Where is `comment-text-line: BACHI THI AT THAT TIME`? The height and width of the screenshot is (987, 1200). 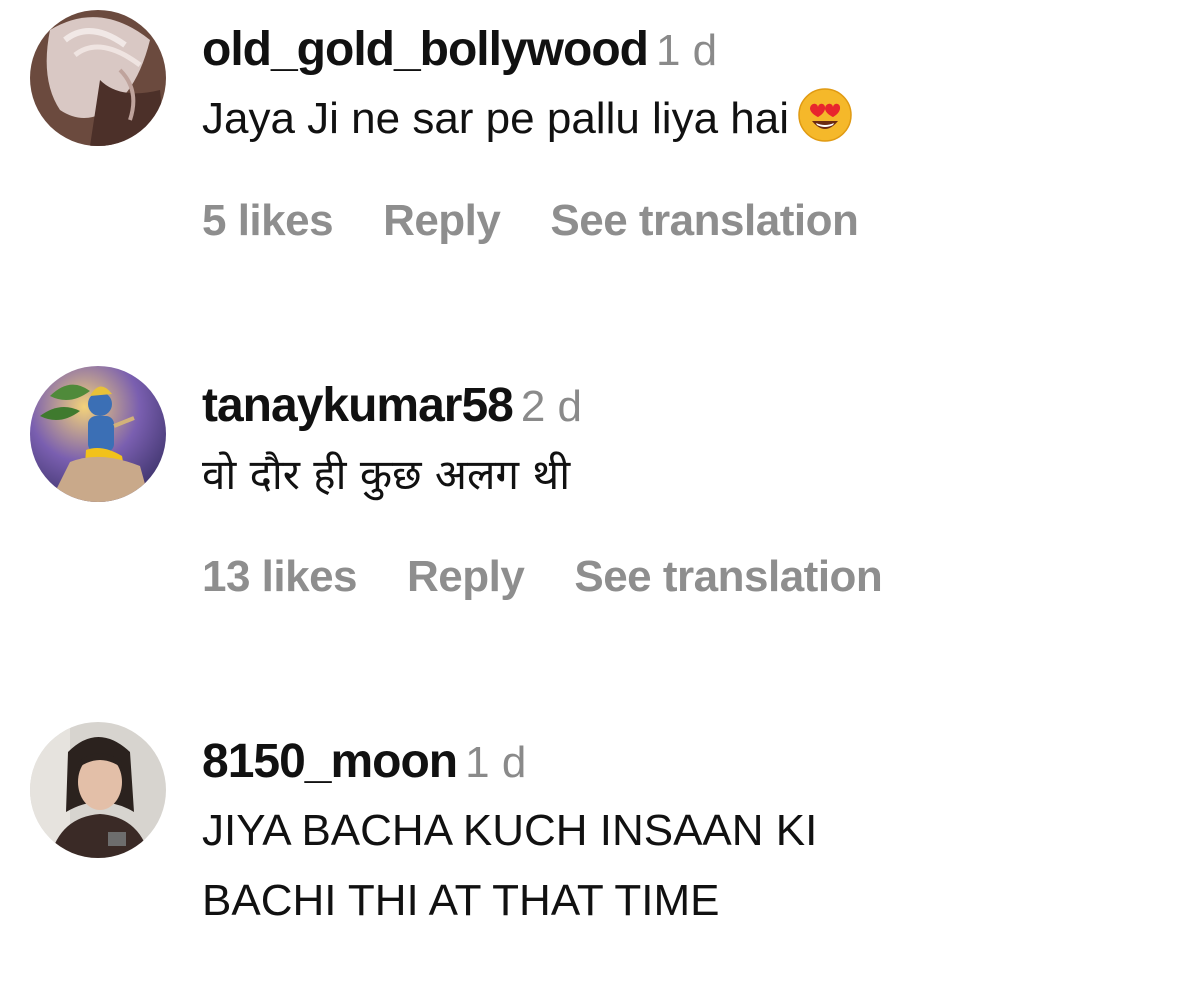
comment-text-line: BACHI THI AT THAT TIME is located at coordinates (461, 900).